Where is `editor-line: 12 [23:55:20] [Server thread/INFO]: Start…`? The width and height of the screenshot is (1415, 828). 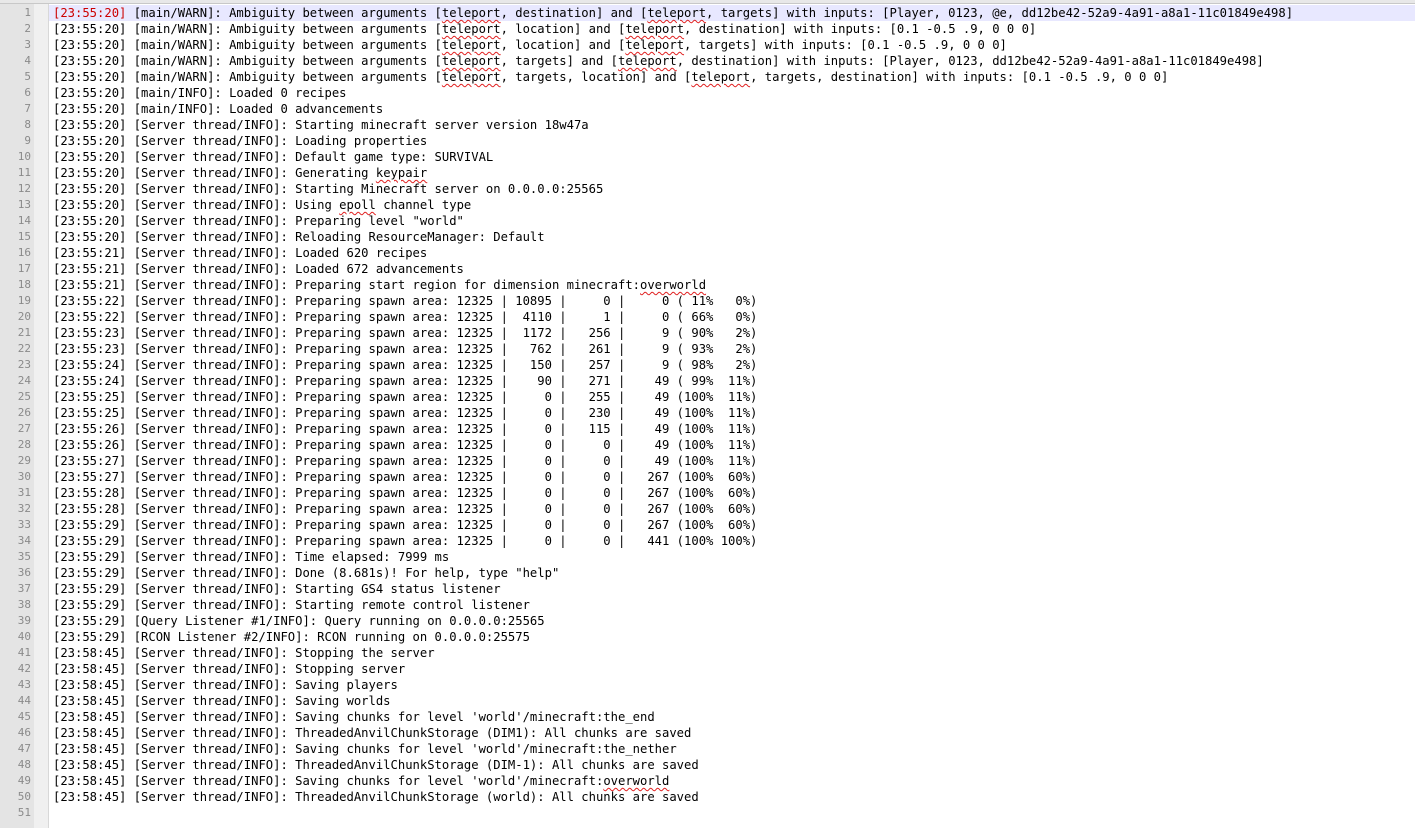 editor-line: 12 [23:55:20] [Server thread/INFO]: Start… is located at coordinates (707, 189).